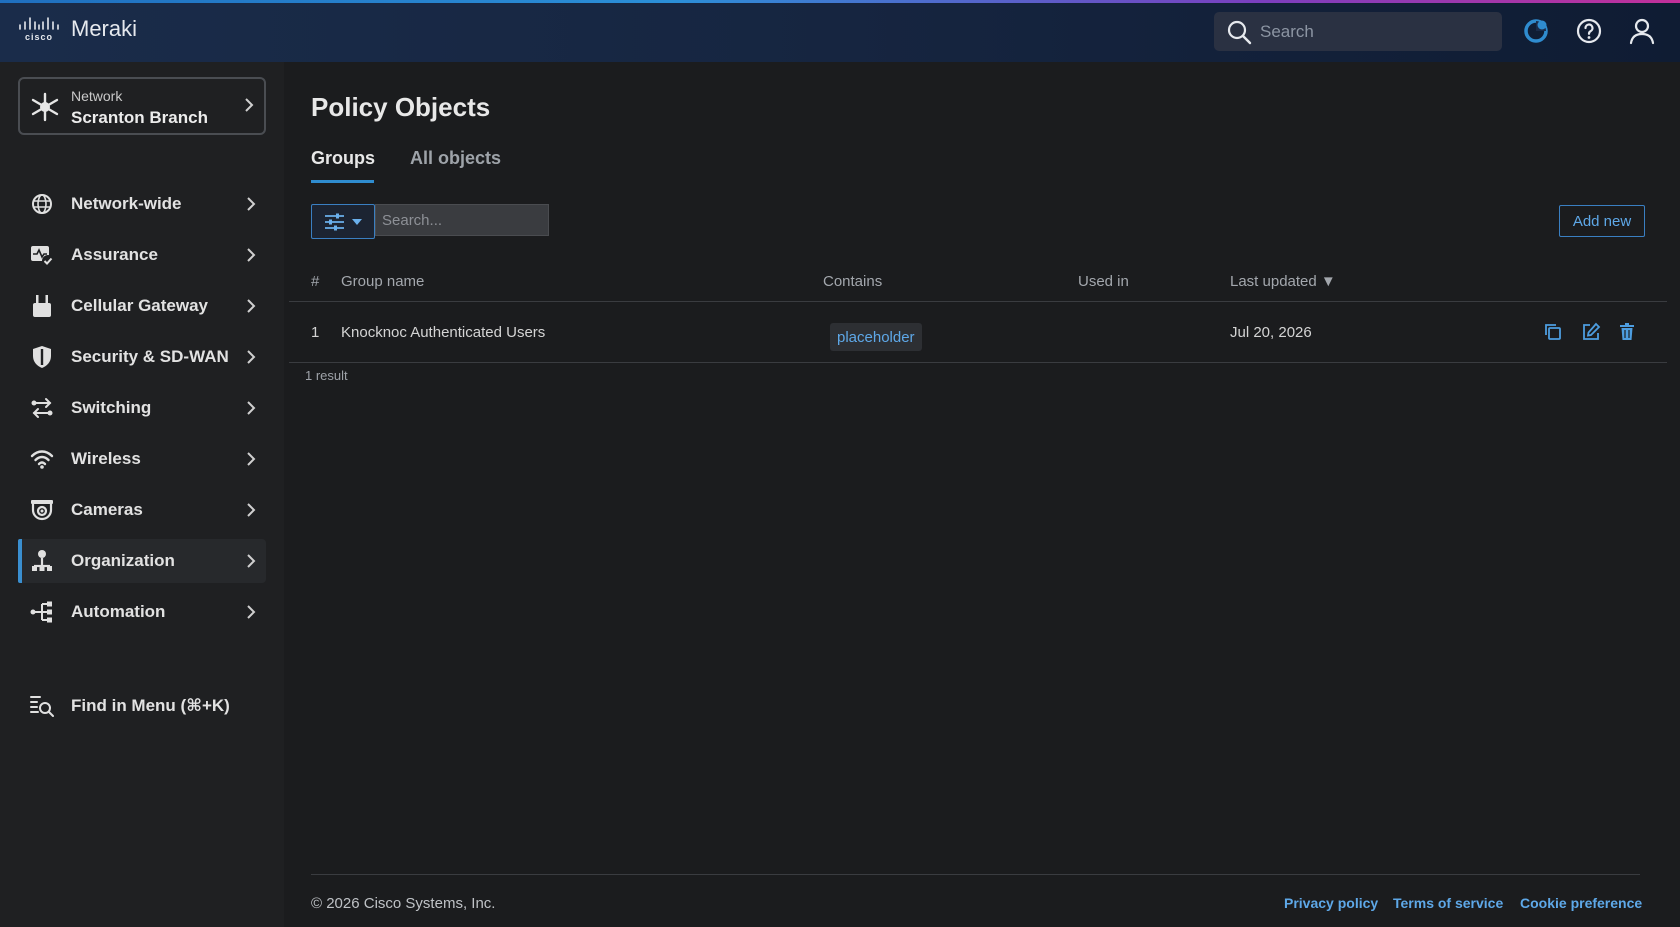 This screenshot has width=1680, height=927. I want to click on column-header-last-updated: Last updated ▼, so click(1283, 281).